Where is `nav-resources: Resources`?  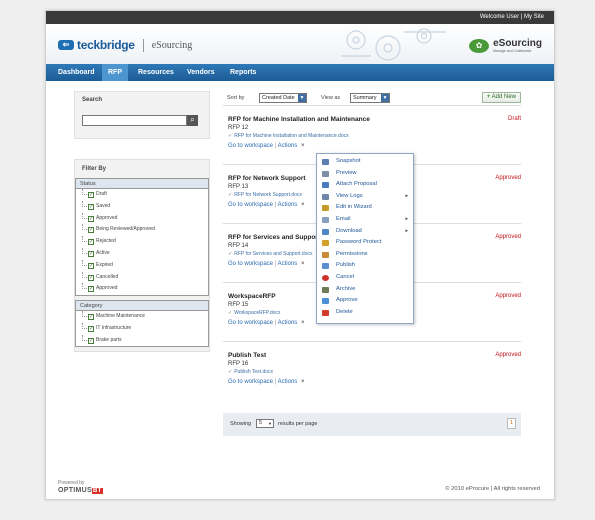 nav-resources: Resources is located at coordinates (156, 72).